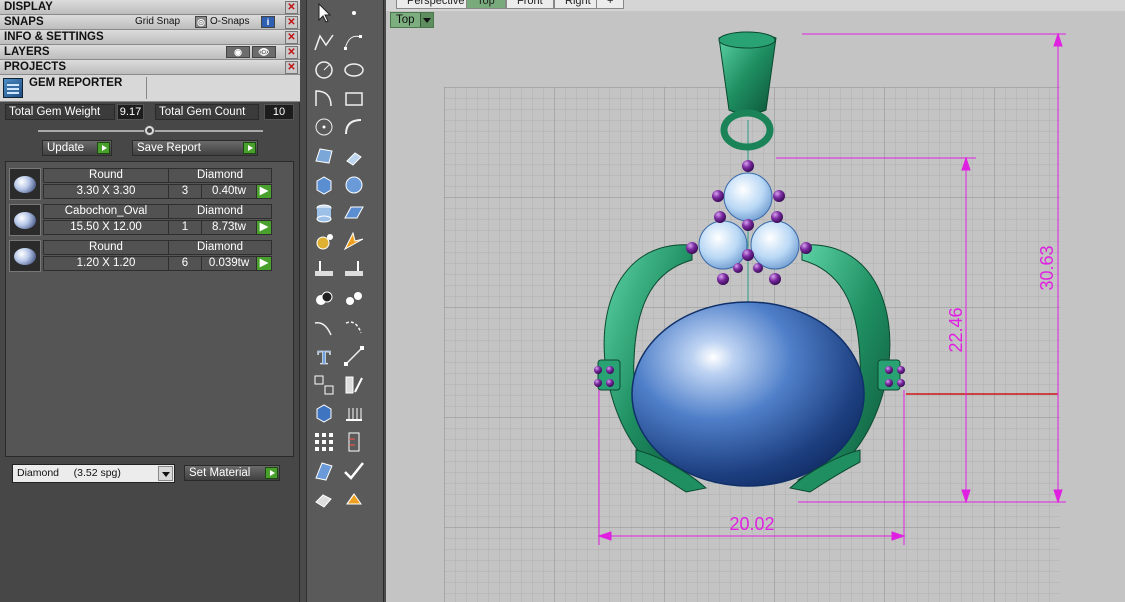 Image resolution: width=1125 pixels, height=602 pixels. What do you see at coordinates (106, 211) in the screenshot?
I see `gem-shape: Cabochon_Oval` at bounding box center [106, 211].